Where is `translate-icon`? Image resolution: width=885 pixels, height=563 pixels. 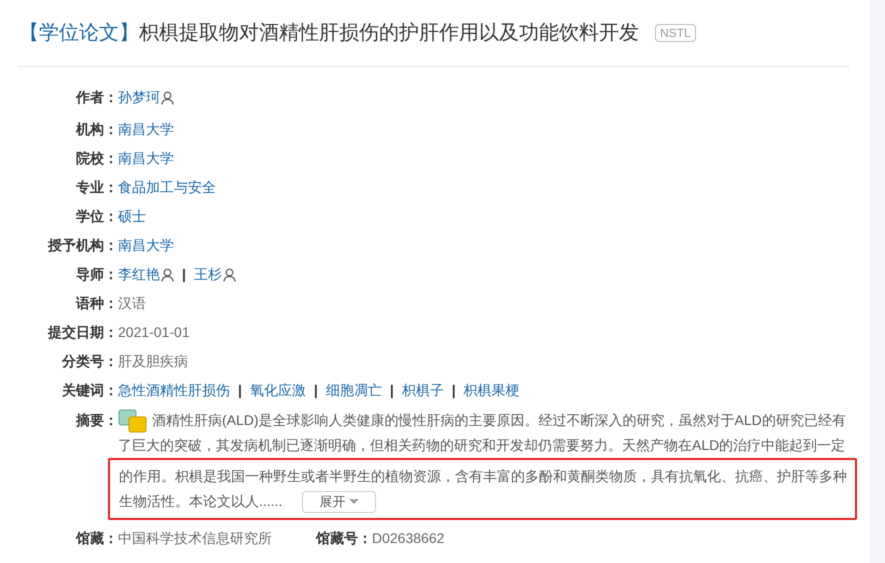 translate-icon is located at coordinates (133, 420).